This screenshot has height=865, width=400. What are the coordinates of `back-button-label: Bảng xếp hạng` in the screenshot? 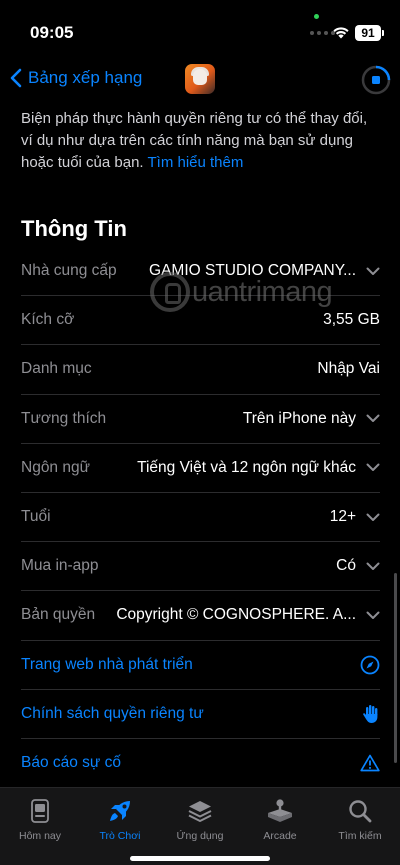 It's located at (85, 77).